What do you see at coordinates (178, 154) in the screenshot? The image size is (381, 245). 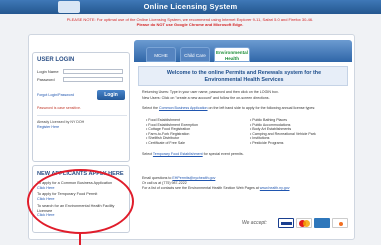 I see `temp-food-link: Temporary Food Establishment` at bounding box center [178, 154].